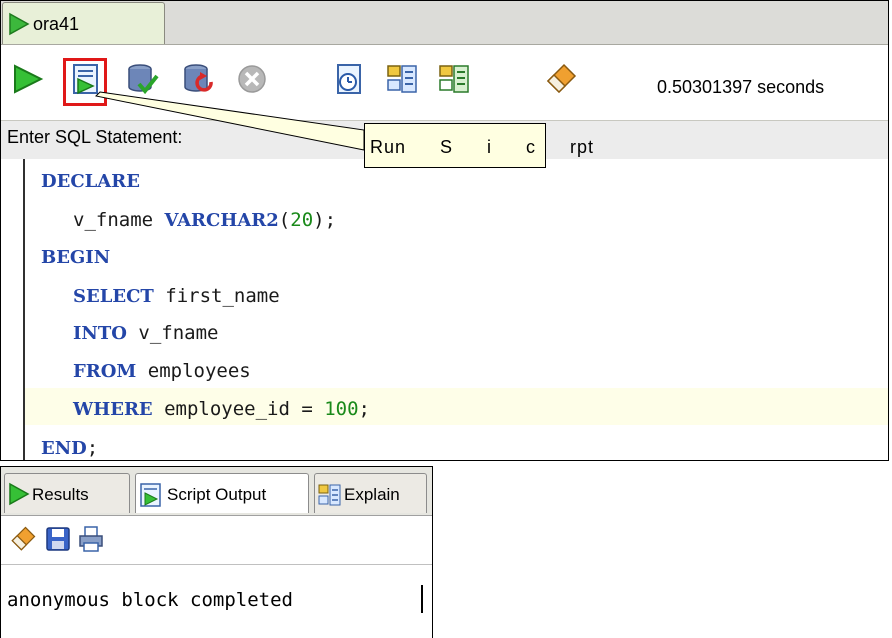 The width and height of the screenshot is (892, 638). I want to click on tab-explain: Explain, so click(370, 493).